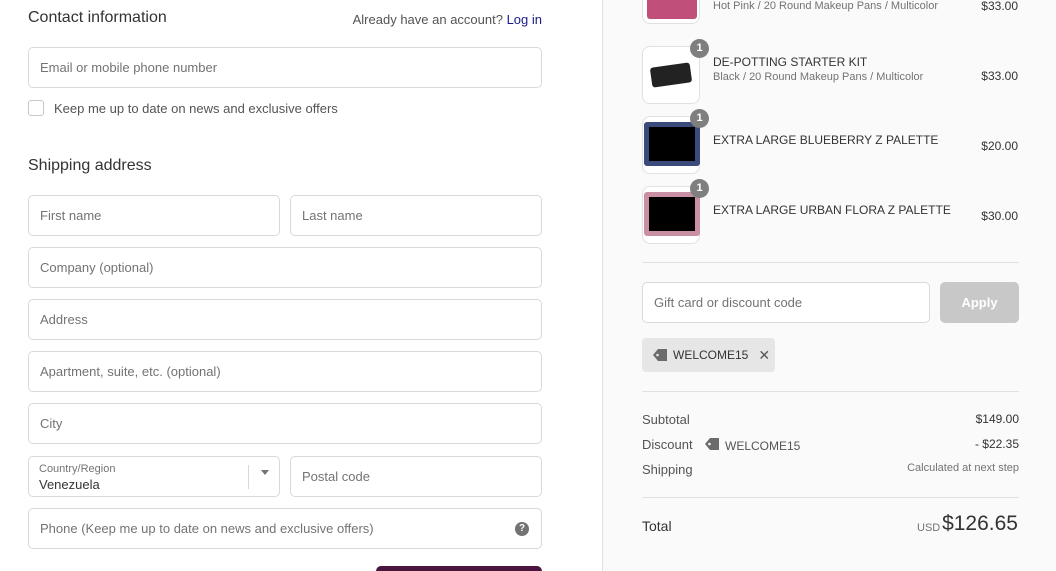 Image resolution: width=1056 pixels, height=571 pixels. Describe the element at coordinates (999, 216) in the screenshot. I see `product-price: $30.00` at that location.